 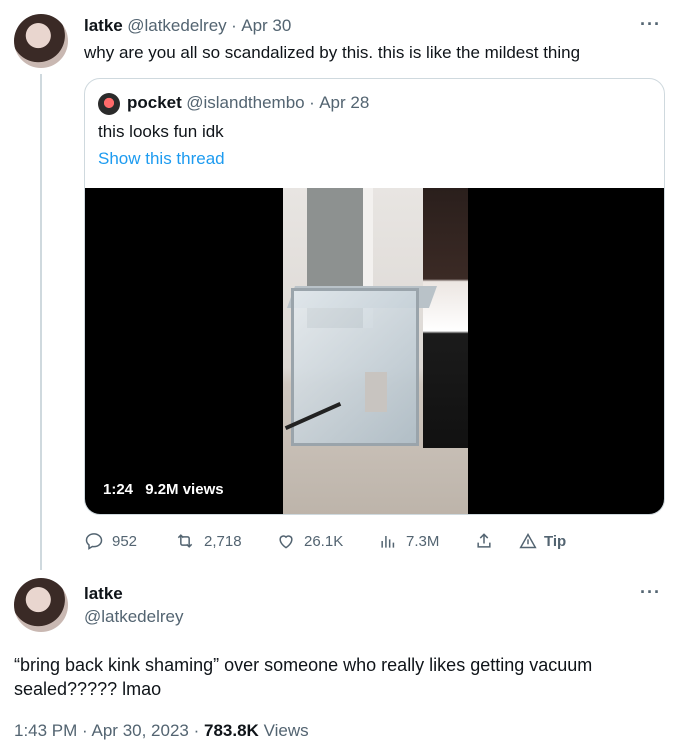 I want to click on thread-connector, so click(x=41, y=322).